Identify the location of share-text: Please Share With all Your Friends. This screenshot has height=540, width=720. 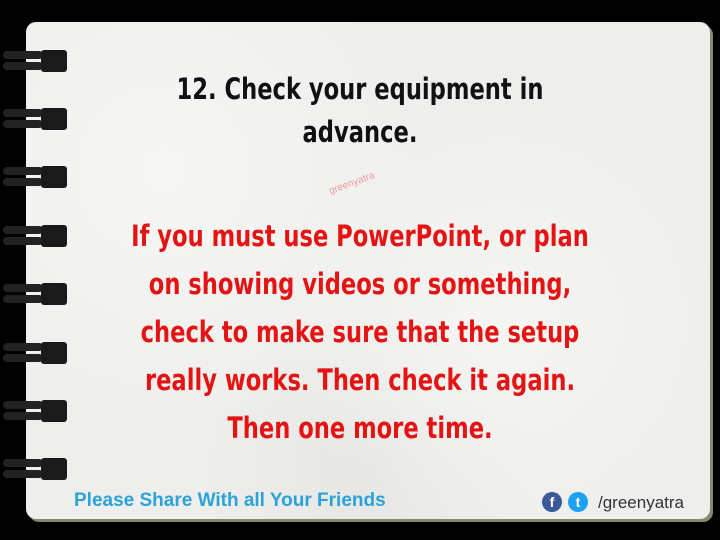
(230, 500).